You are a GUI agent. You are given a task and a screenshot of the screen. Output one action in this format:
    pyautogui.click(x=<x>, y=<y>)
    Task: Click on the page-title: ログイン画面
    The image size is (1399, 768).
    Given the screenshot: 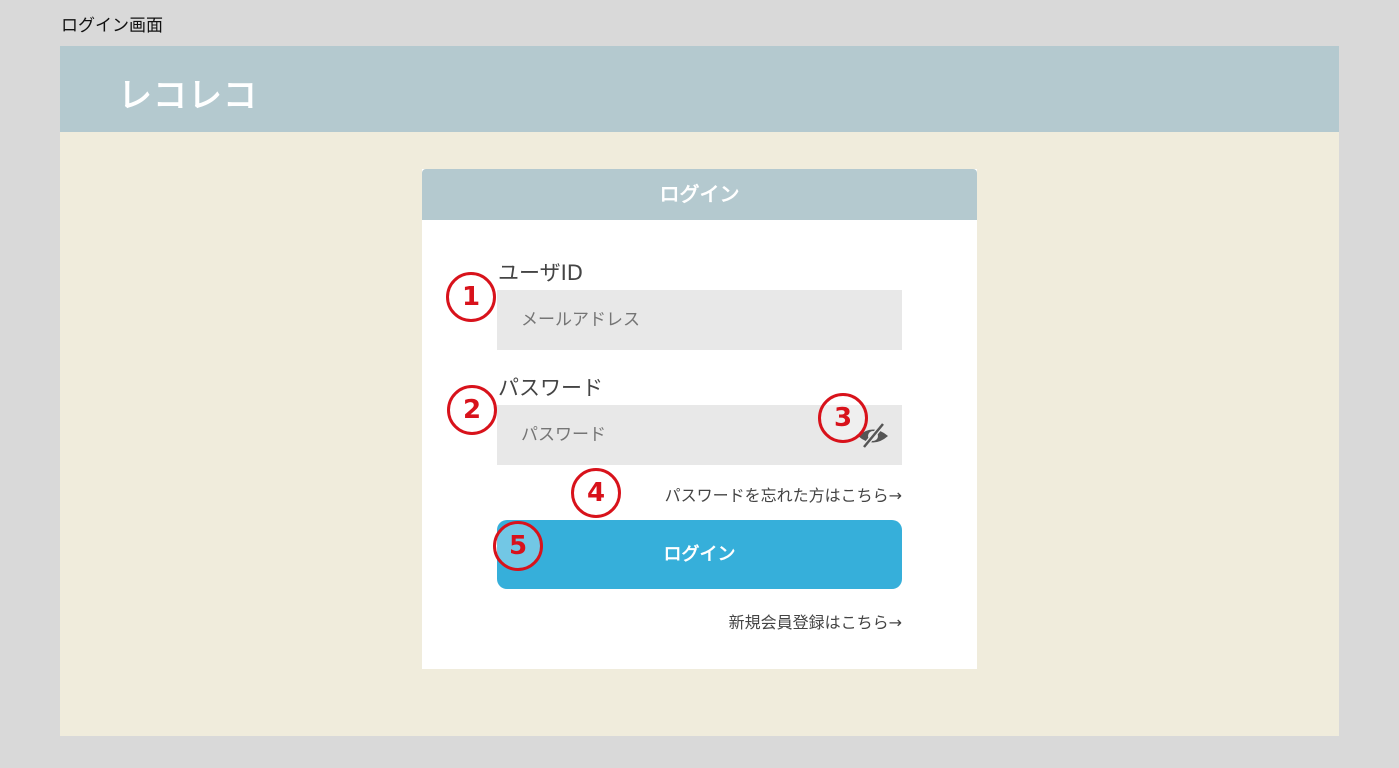 What is the action you would take?
    pyautogui.click(x=112, y=26)
    